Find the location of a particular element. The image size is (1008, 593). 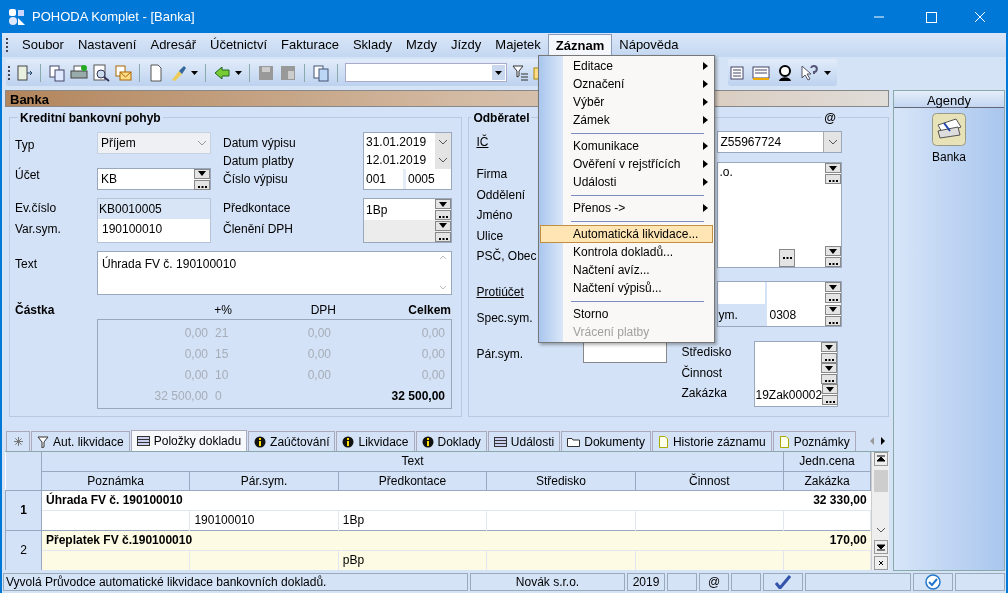

statement-number-field: 0005 is located at coordinates (428, 179).